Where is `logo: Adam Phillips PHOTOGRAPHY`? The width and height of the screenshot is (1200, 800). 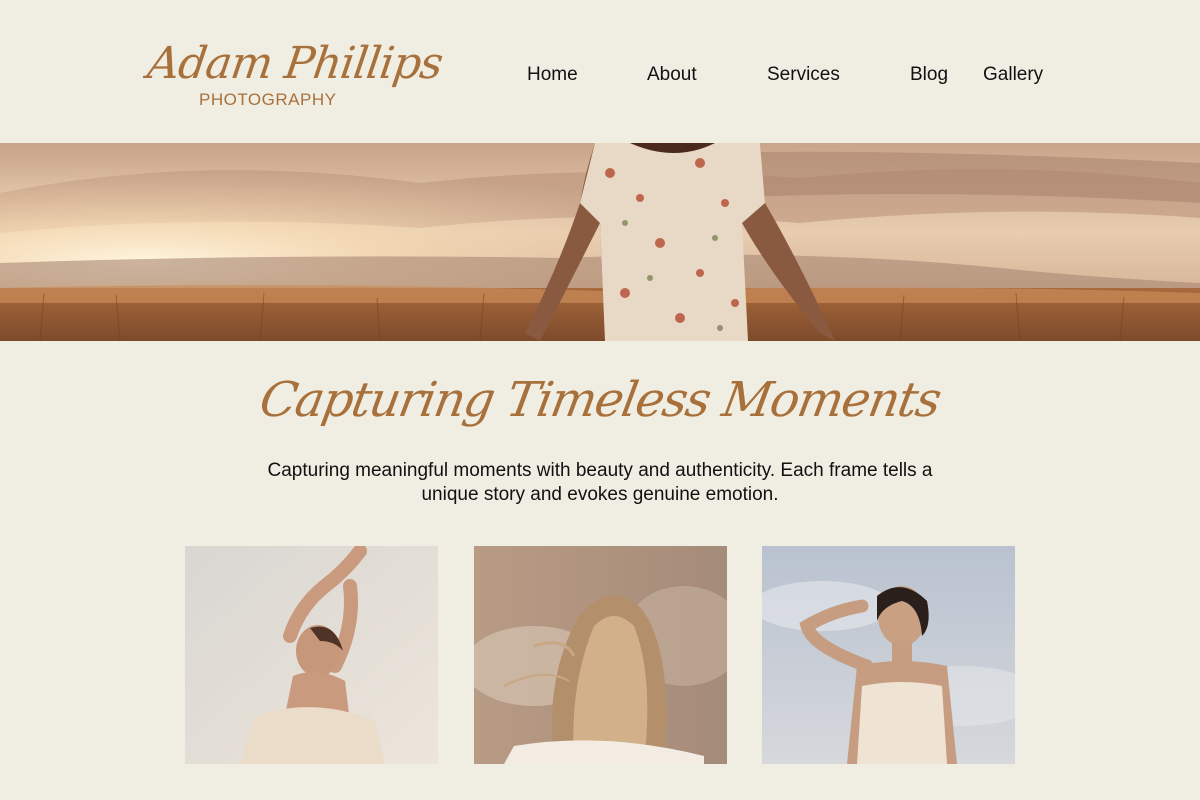
logo: Adam Phillips PHOTOGRAPHY is located at coordinates (292, 73).